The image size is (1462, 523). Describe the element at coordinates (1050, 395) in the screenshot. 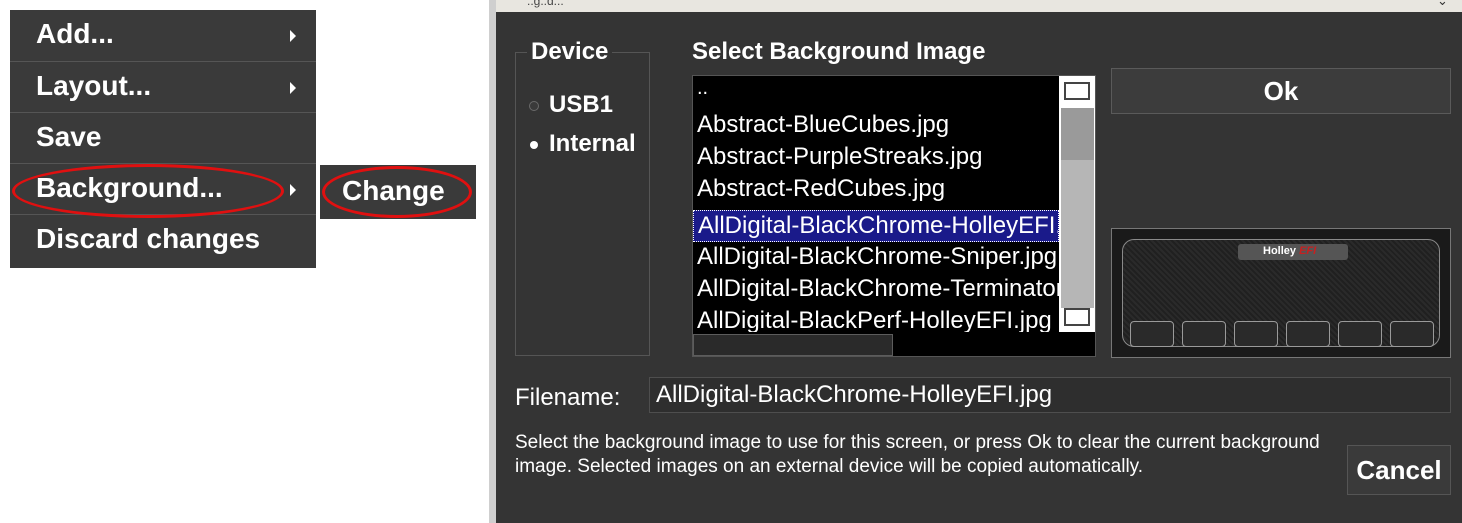

I see `filename-field: AllDigital-BlackChrome-HolleyEFI.jpg` at that location.